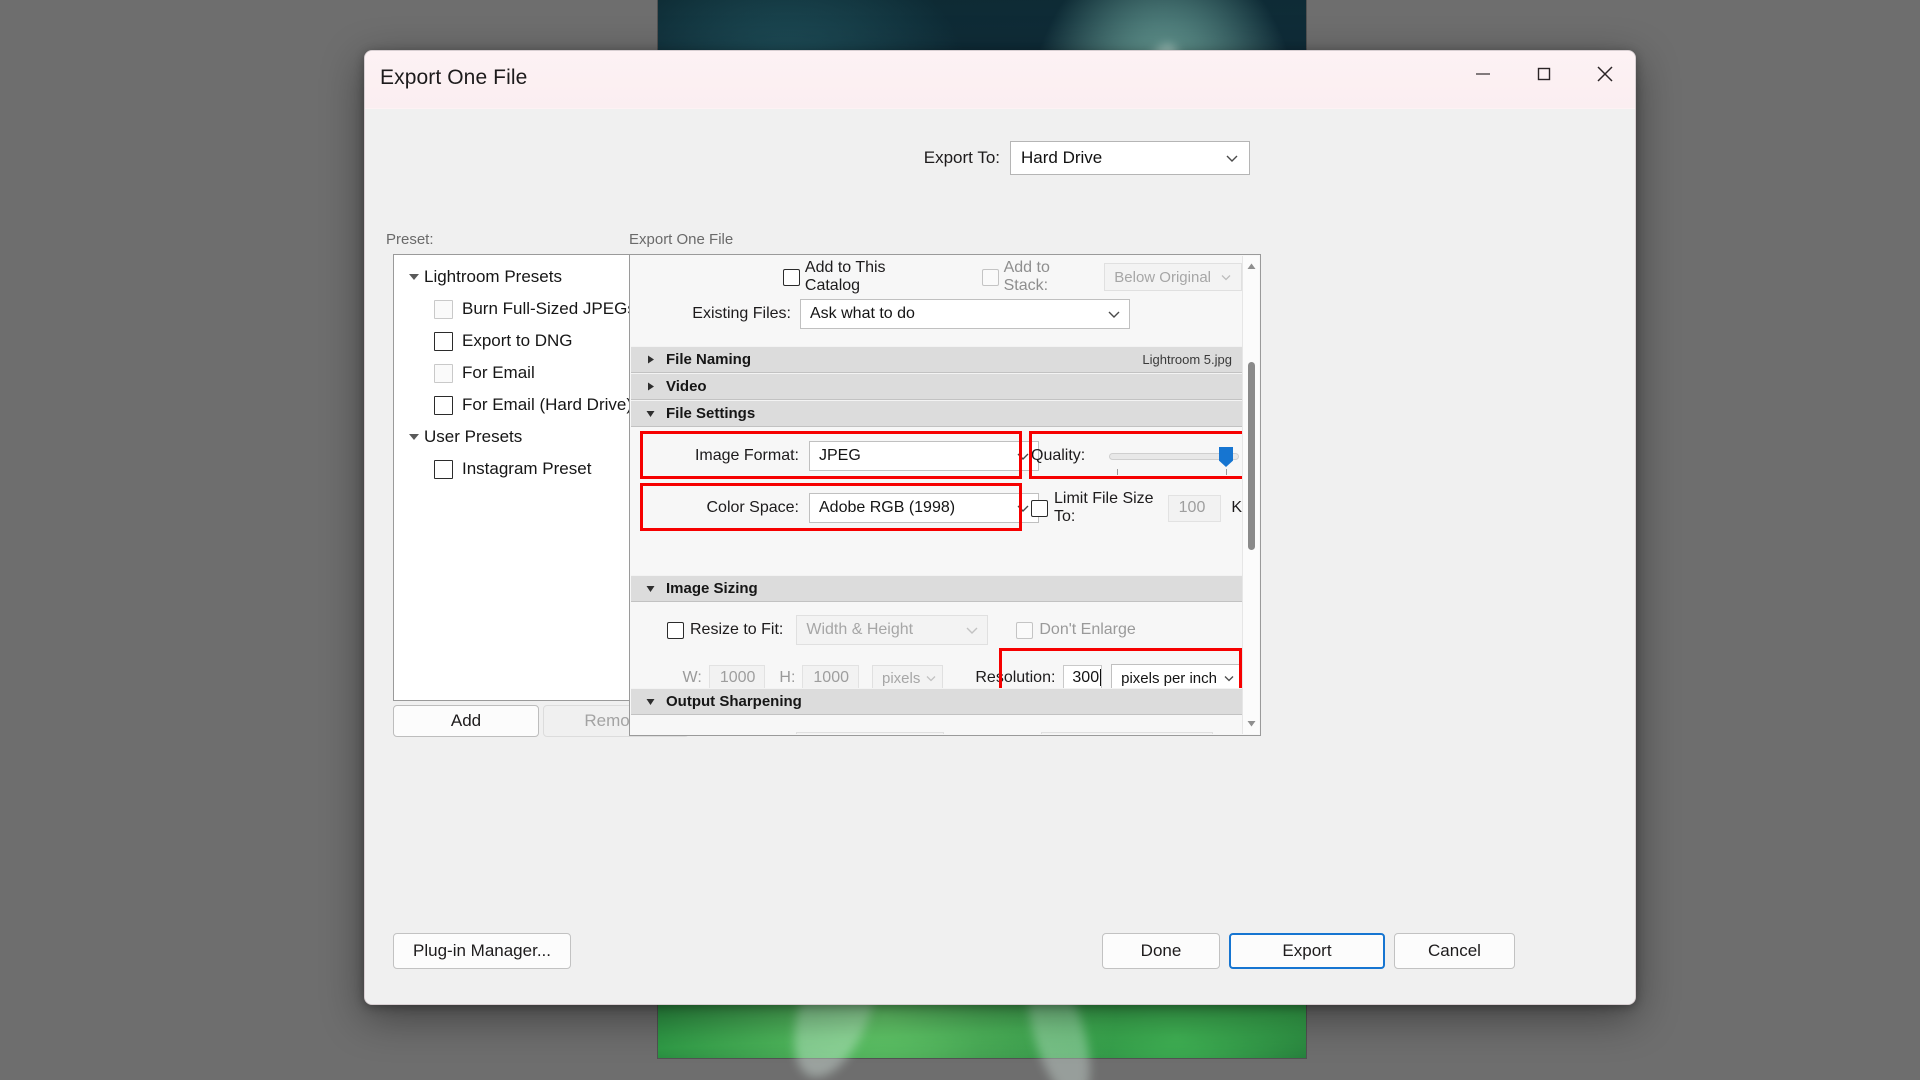 This screenshot has width=1920, height=1080. What do you see at coordinates (887, 507) in the screenshot?
I see `color-space-value: Adobe RGB (1998)` at bounding box center [887, 507].